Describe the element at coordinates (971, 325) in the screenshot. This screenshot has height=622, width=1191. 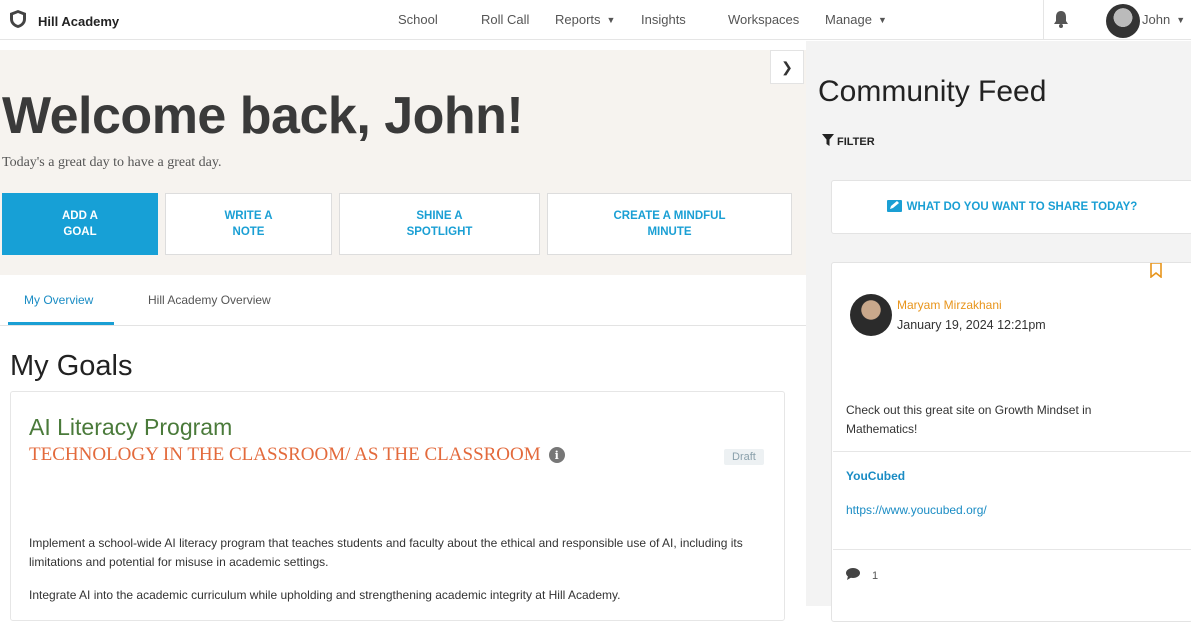
I see `post-date: January 19, 2024 12:21pm` at that location.